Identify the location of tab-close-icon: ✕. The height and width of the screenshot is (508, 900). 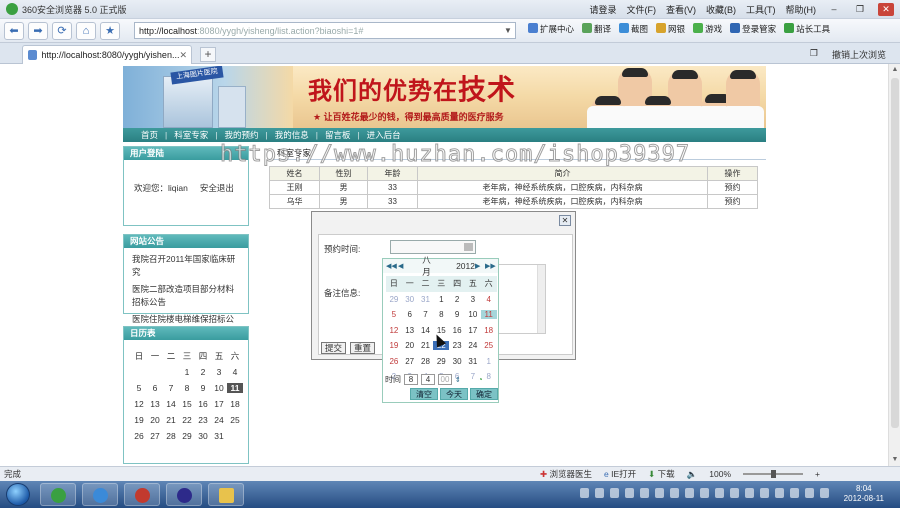
(183, 55).